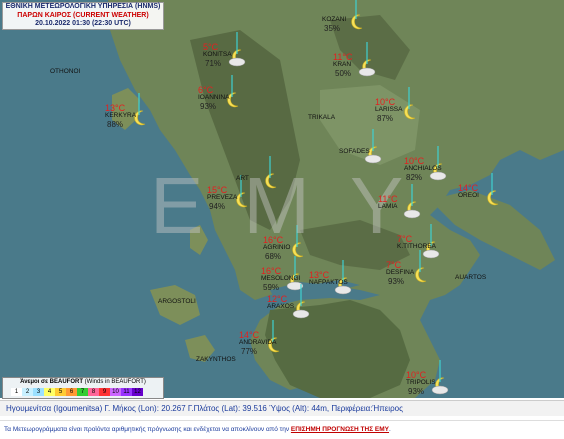  I want to click on place-label: AUARTOS, so click(471, 277).